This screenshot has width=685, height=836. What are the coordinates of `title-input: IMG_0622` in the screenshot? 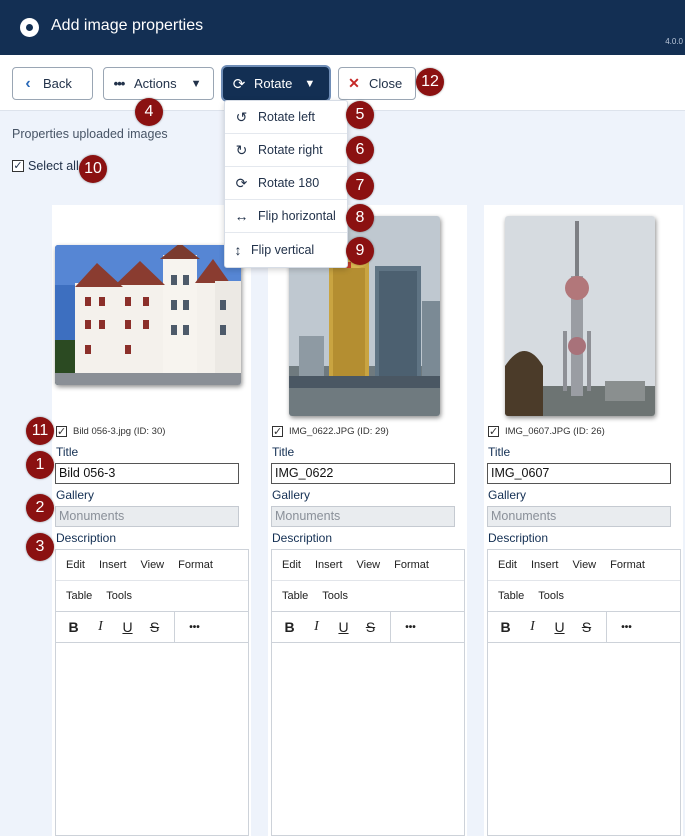 It's located at (363, 473).